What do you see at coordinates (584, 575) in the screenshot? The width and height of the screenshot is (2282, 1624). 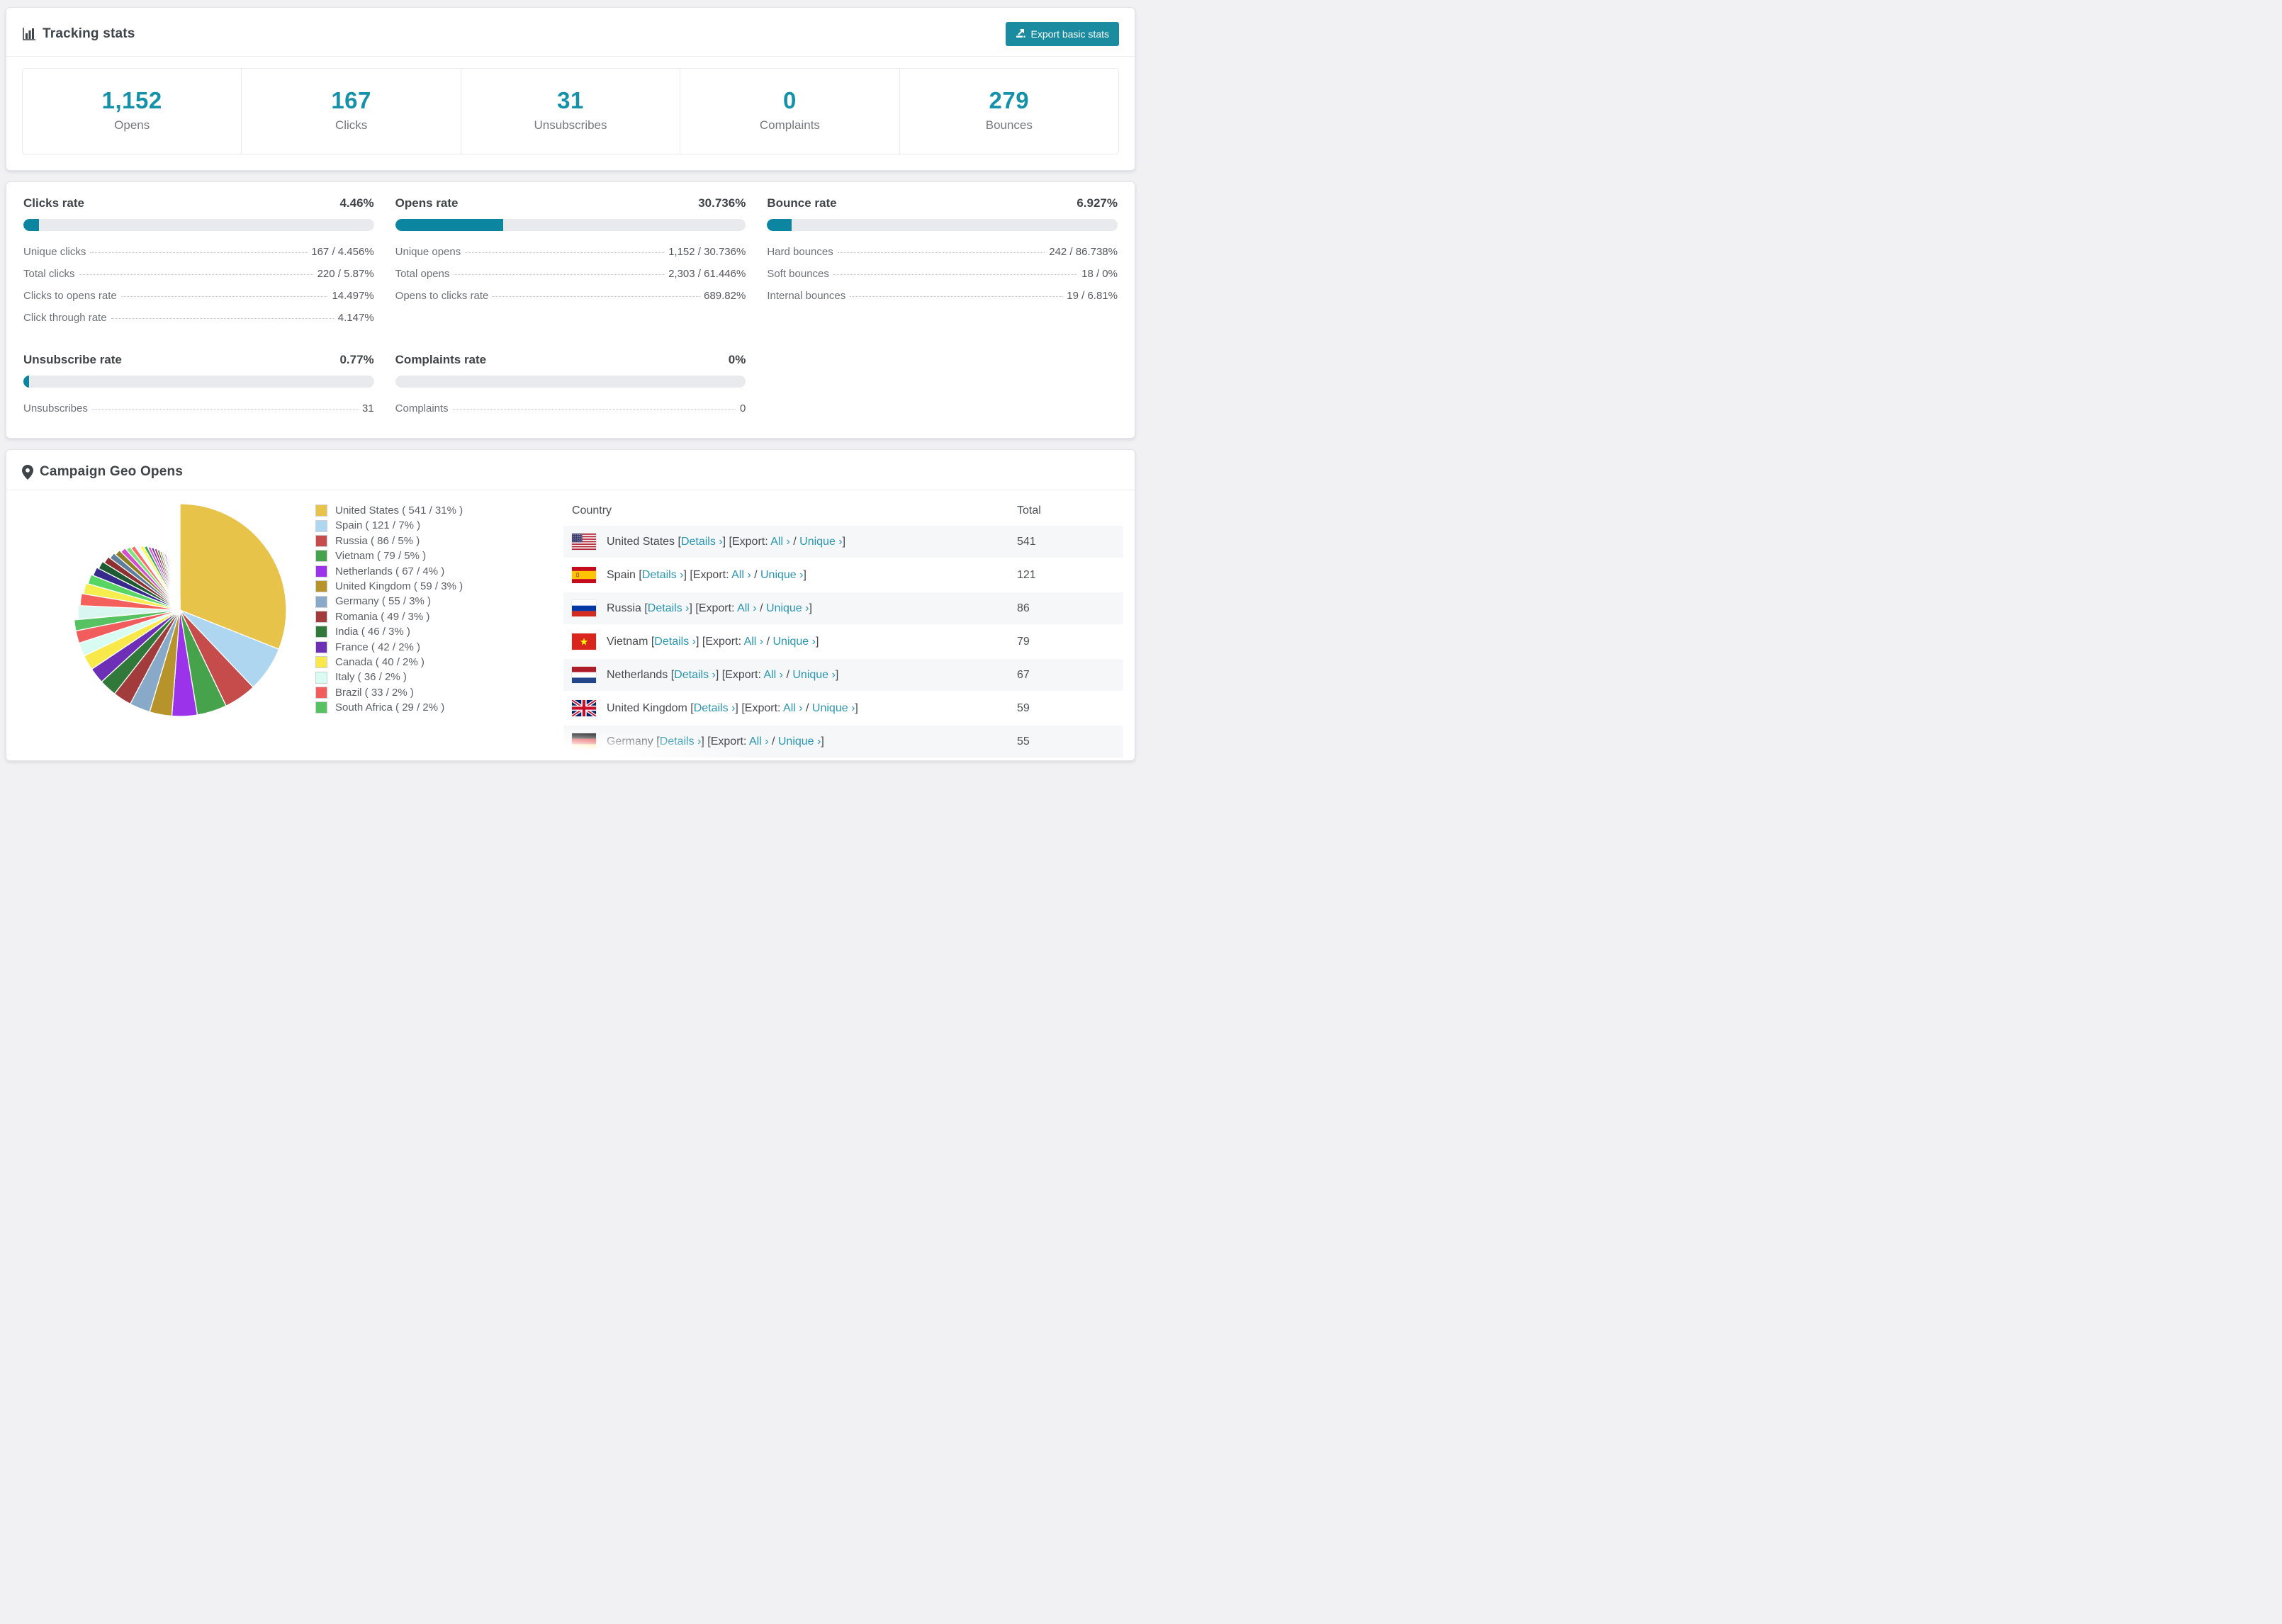 I see `flag-es-icon` at bounding box center [584, 575].